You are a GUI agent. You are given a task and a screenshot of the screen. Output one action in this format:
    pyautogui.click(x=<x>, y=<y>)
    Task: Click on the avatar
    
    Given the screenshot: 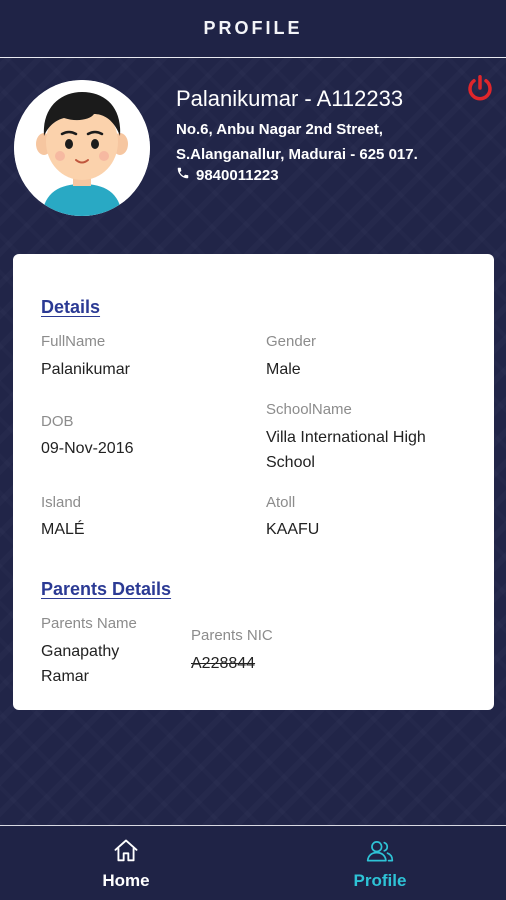 What is the action you would take?
    pyautogui.click(x=82, y=148)
    